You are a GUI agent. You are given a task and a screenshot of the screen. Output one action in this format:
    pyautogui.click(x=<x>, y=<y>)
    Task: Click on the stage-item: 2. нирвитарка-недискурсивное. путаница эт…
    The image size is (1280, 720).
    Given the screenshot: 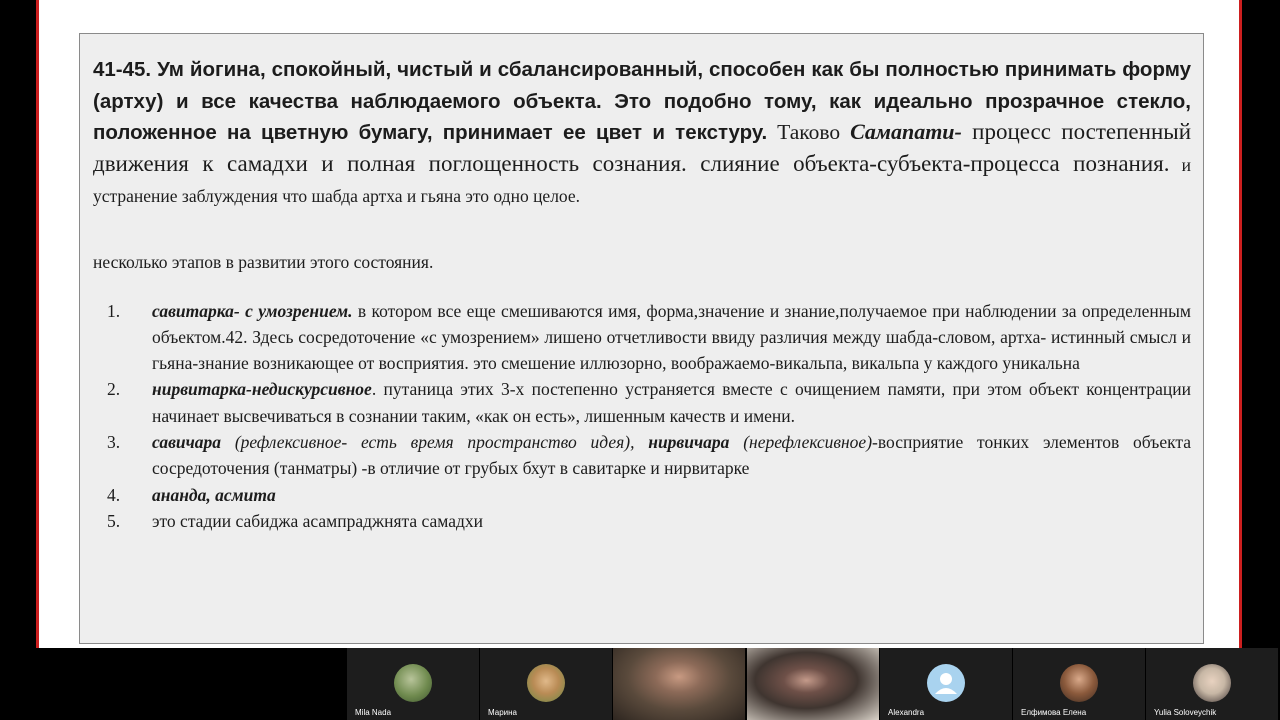 What is the action you would take?
    pyautogui.click(x=642, y=402)
    